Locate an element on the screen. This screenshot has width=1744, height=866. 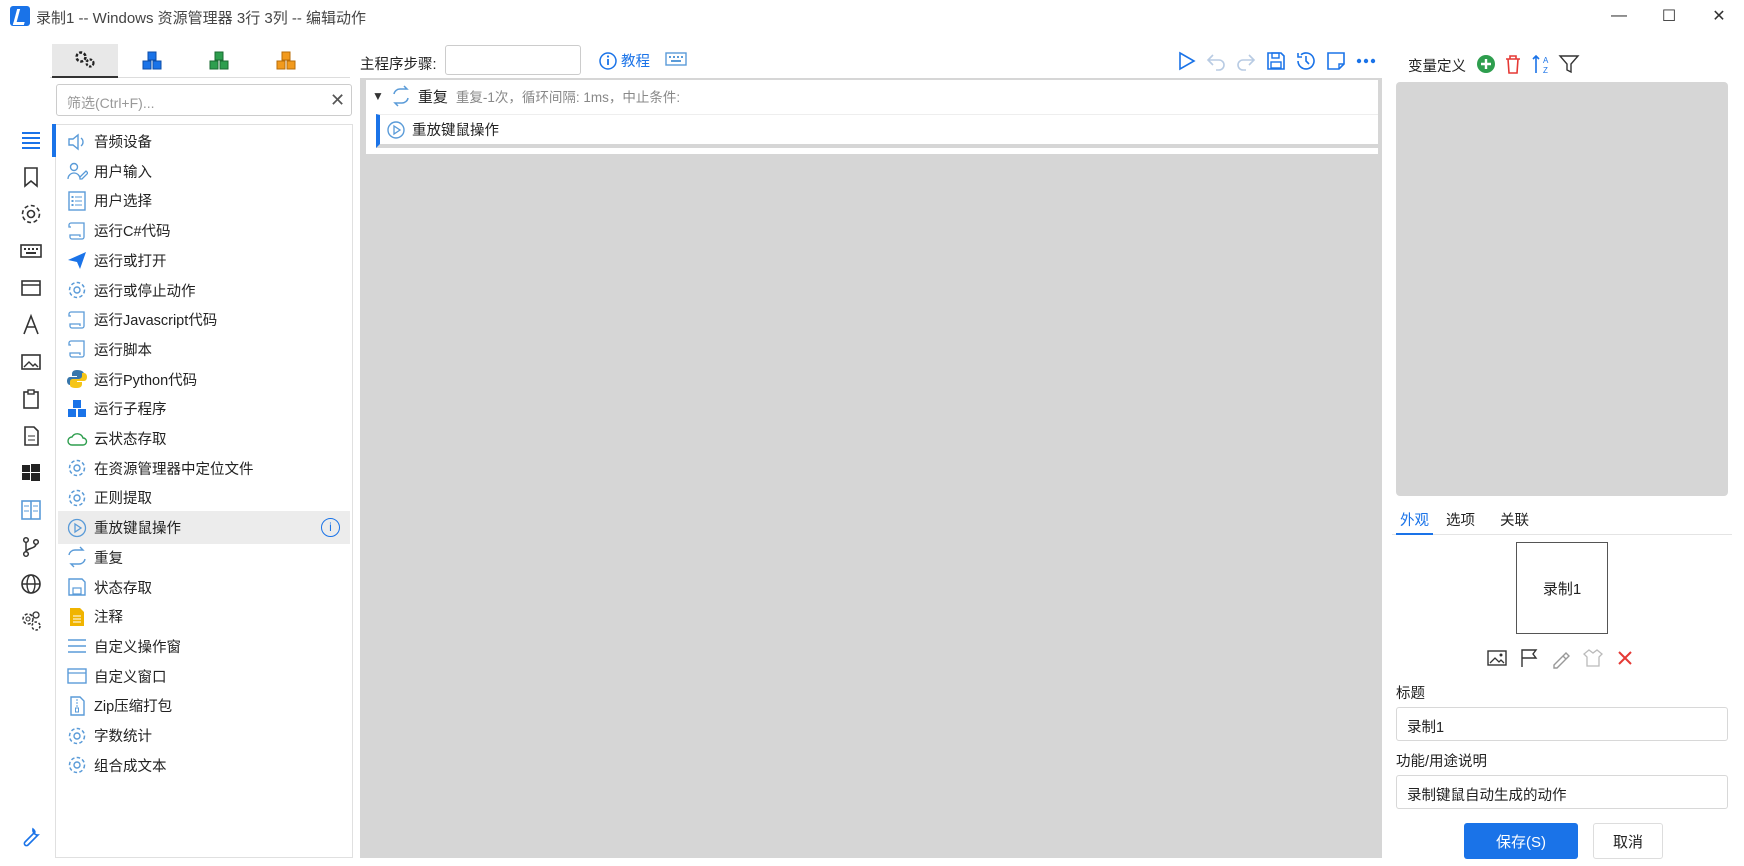
action-item: 组合成文本 is located at coordinates (204, 765).